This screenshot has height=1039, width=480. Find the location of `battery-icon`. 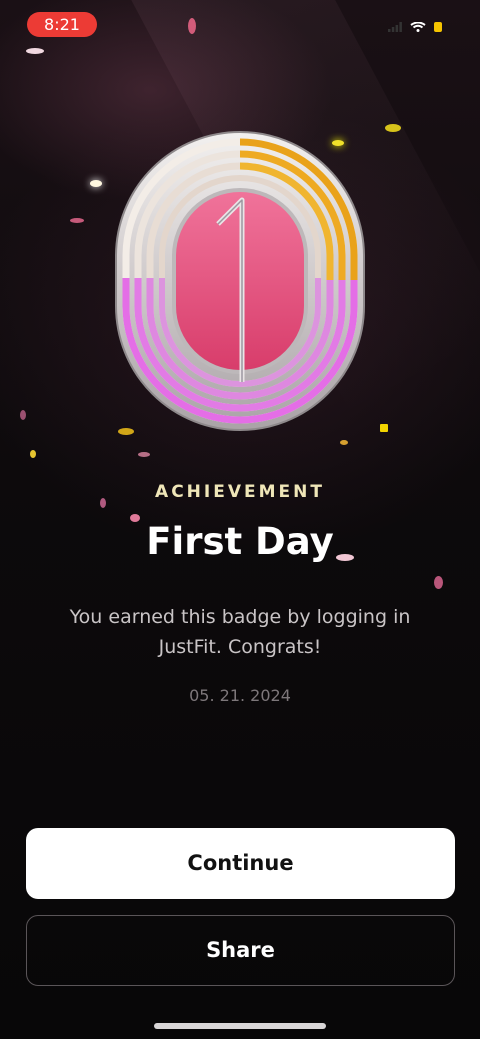

battery-icon is located at coordinates (438, 27).